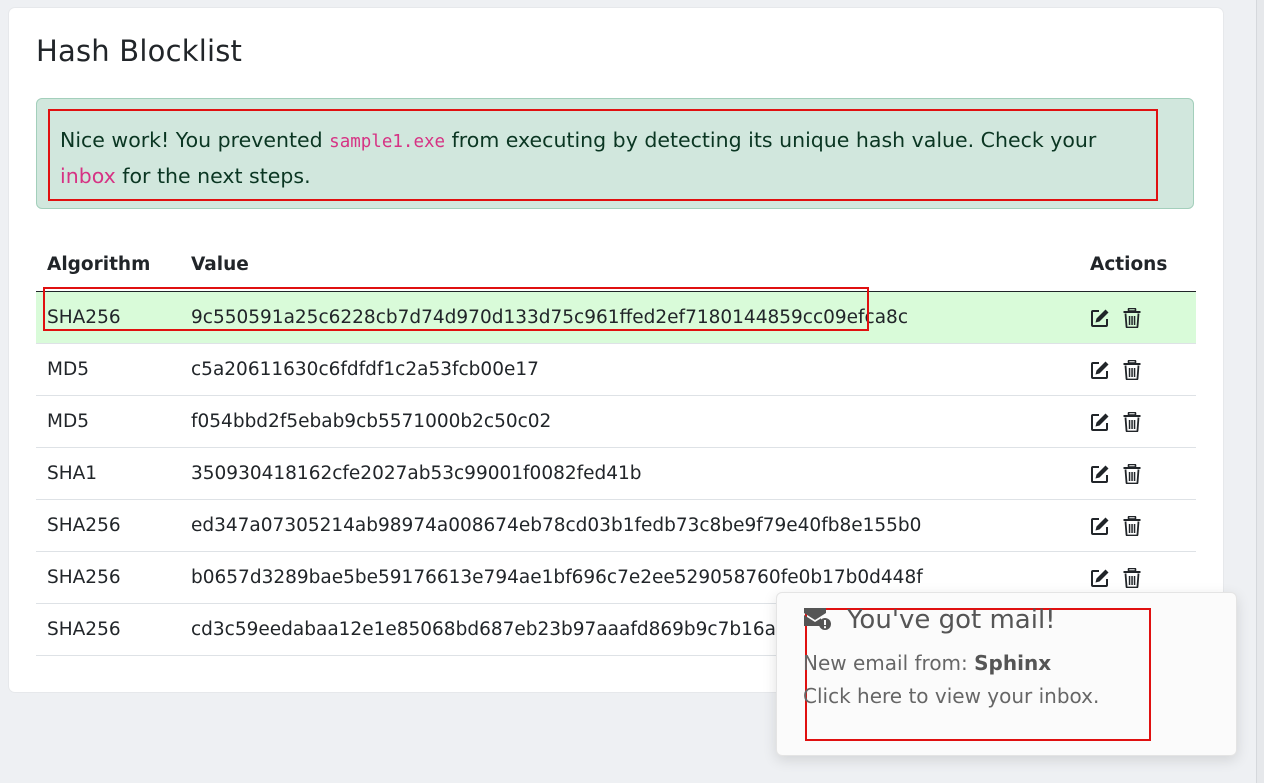 The width and height of the screenshot is (1264, 783). What do you see at coordinates (629, 421) in the screenshot?
I see `hash-value-cell: f054bbd2f5ebab9cb5571000b2c50c02` at bounding box center [629, 421].